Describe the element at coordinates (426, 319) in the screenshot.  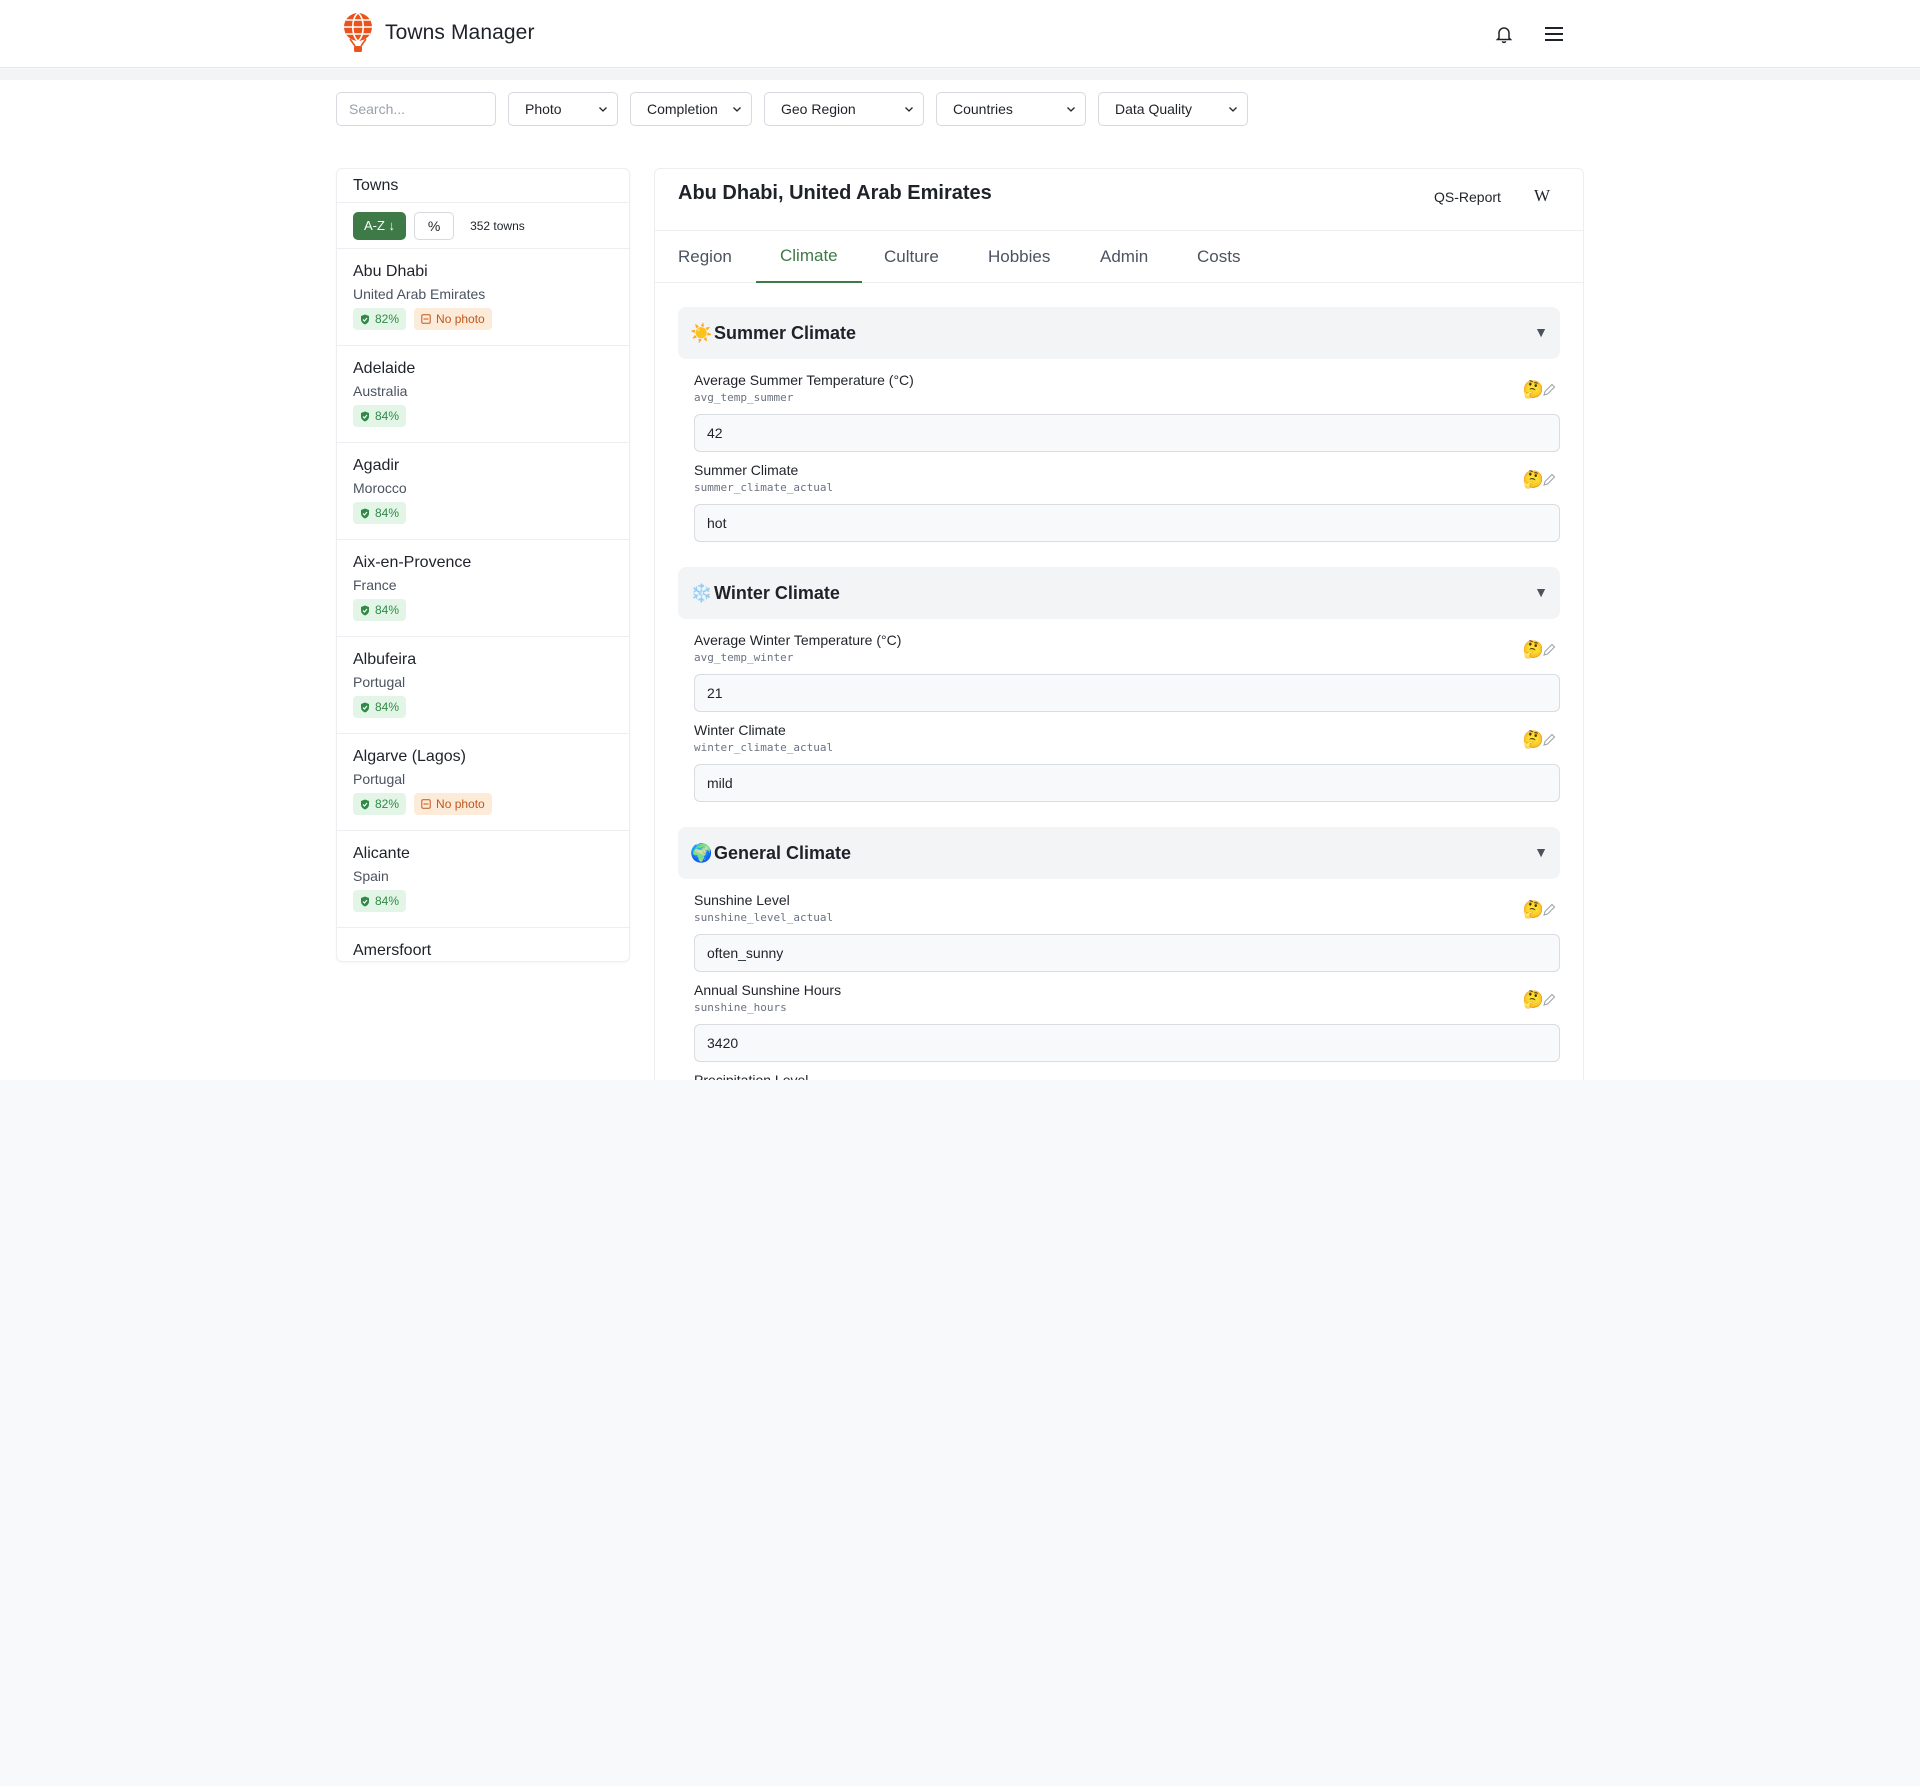
I see `image-off-icon` at that location.